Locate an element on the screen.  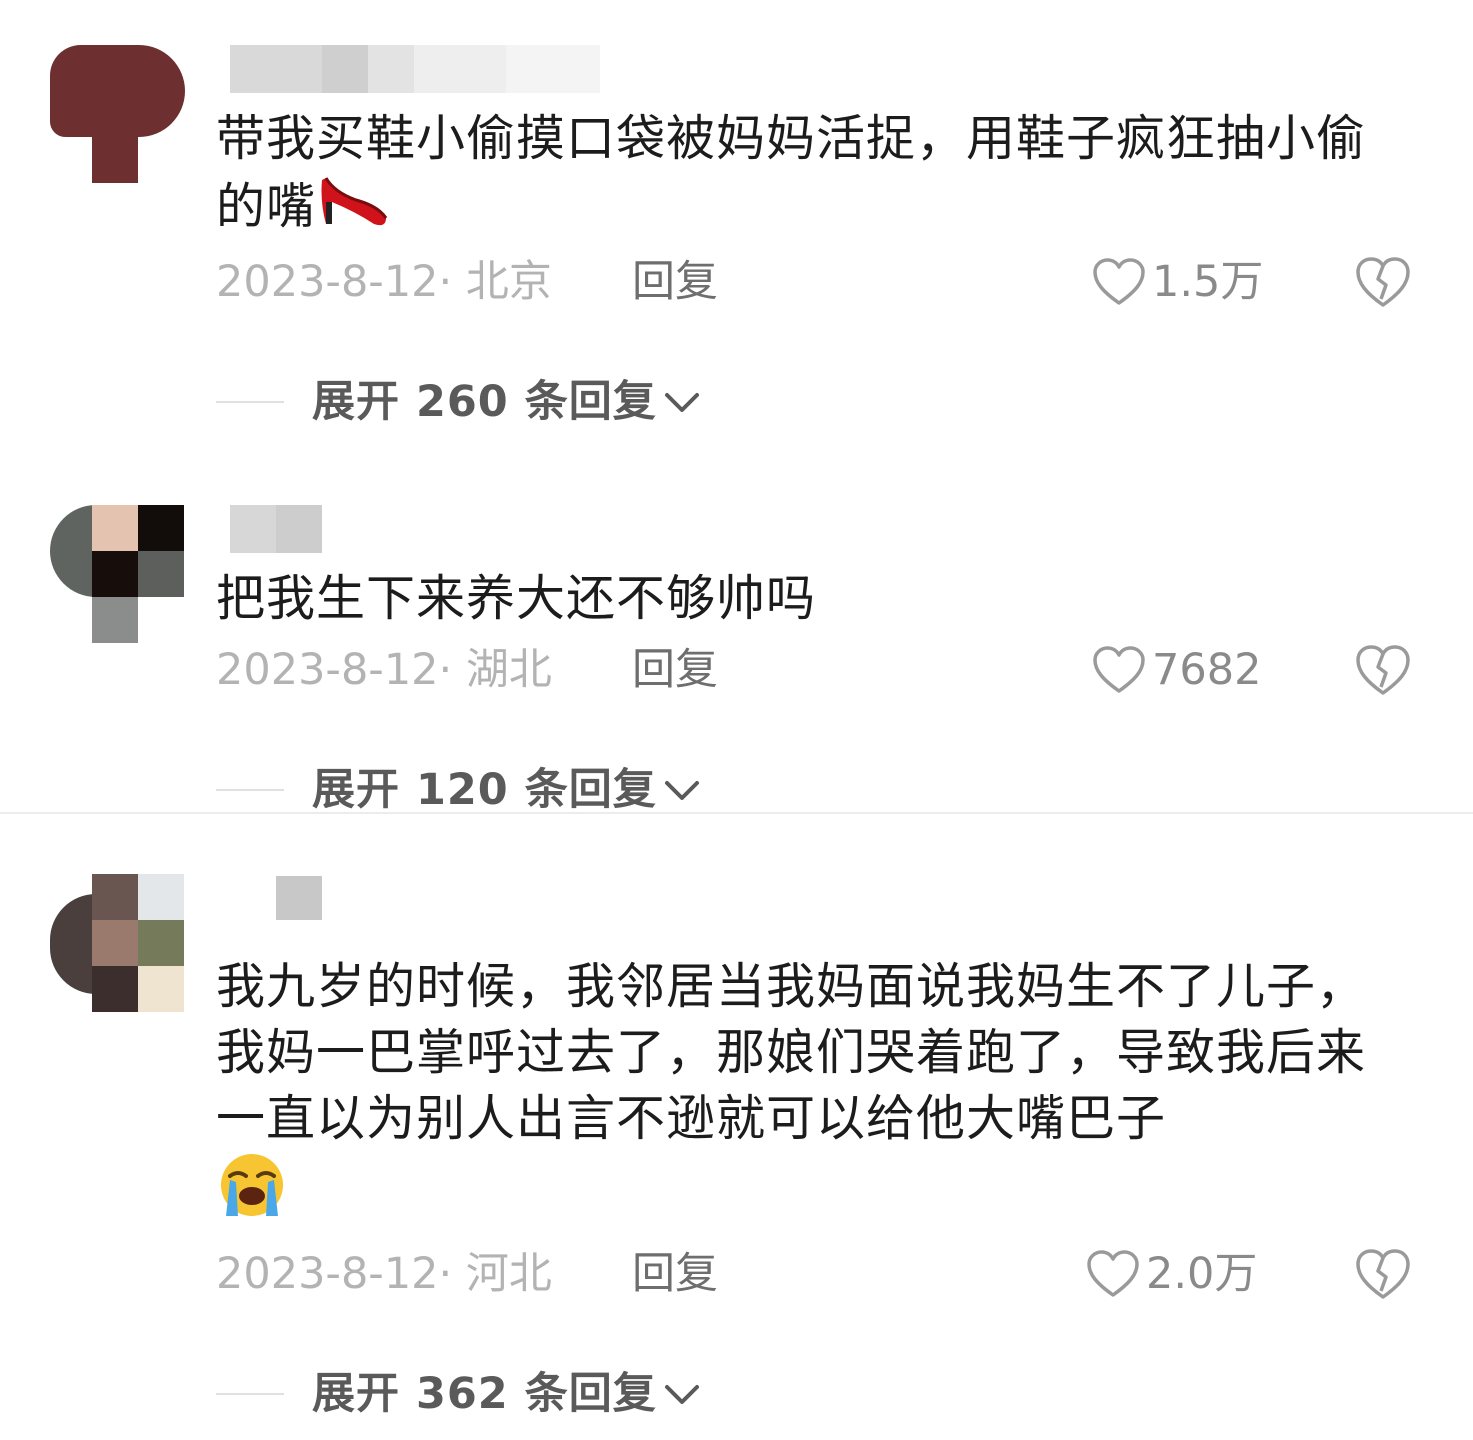
expand-replies-button: 展开 362 条回复 is located at coordinates (459, 1394).